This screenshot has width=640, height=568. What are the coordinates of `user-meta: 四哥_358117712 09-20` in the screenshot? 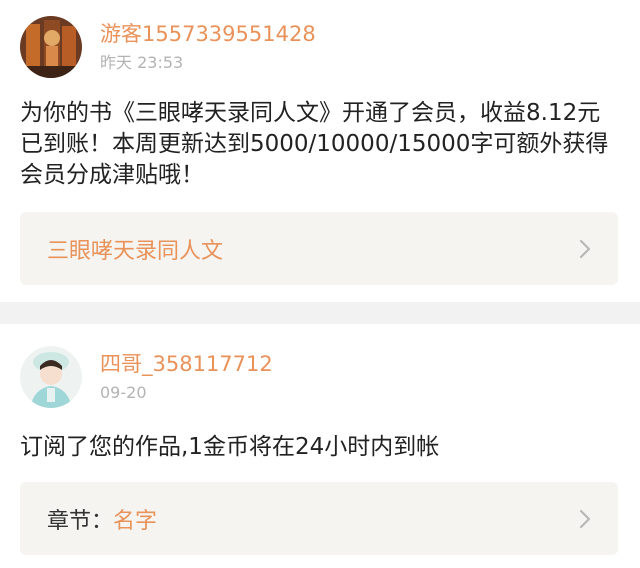 It's located at (186, 377).